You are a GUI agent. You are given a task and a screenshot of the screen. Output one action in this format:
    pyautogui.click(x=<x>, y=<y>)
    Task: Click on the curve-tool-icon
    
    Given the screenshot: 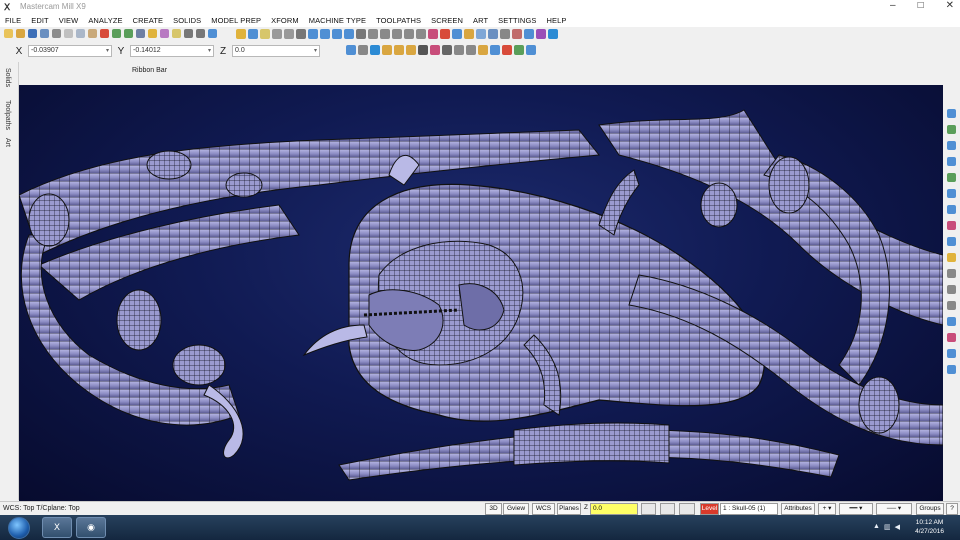 What is the action you would take?
    pyautogui.click(x=951, y=289)
    